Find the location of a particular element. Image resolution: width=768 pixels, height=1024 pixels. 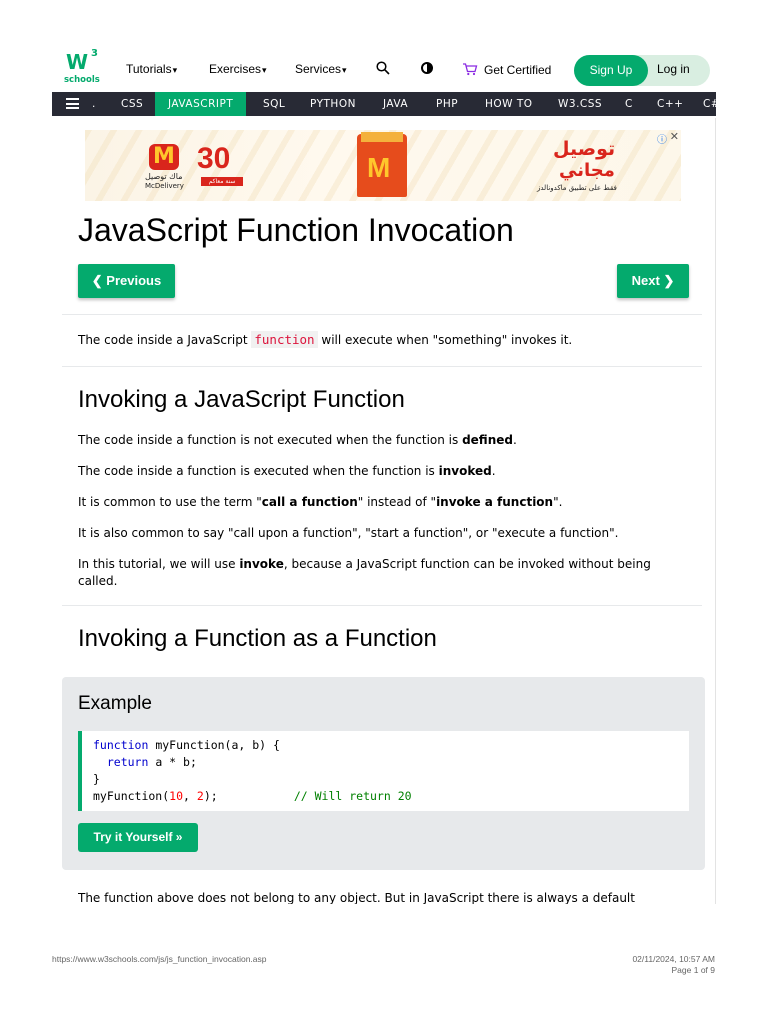

bold-text: defined is located at coordinates (487, 440).